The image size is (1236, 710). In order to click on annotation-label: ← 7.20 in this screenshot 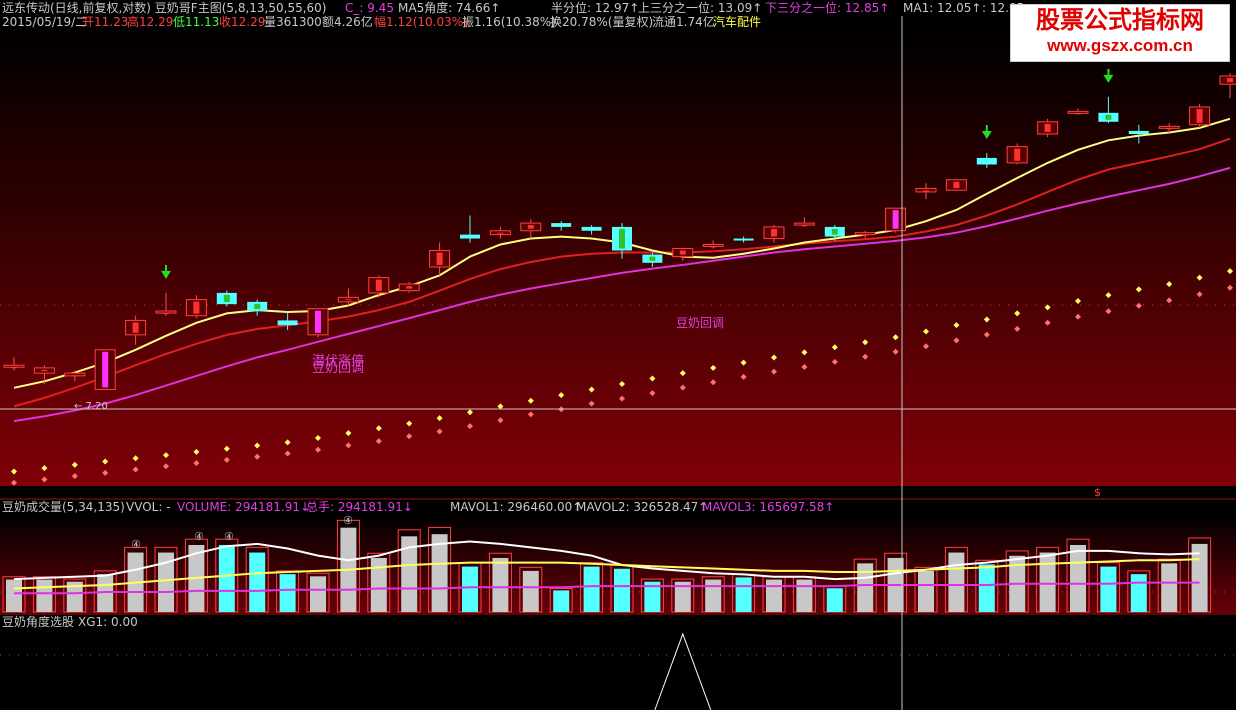, I will do `click(91, 406)`.